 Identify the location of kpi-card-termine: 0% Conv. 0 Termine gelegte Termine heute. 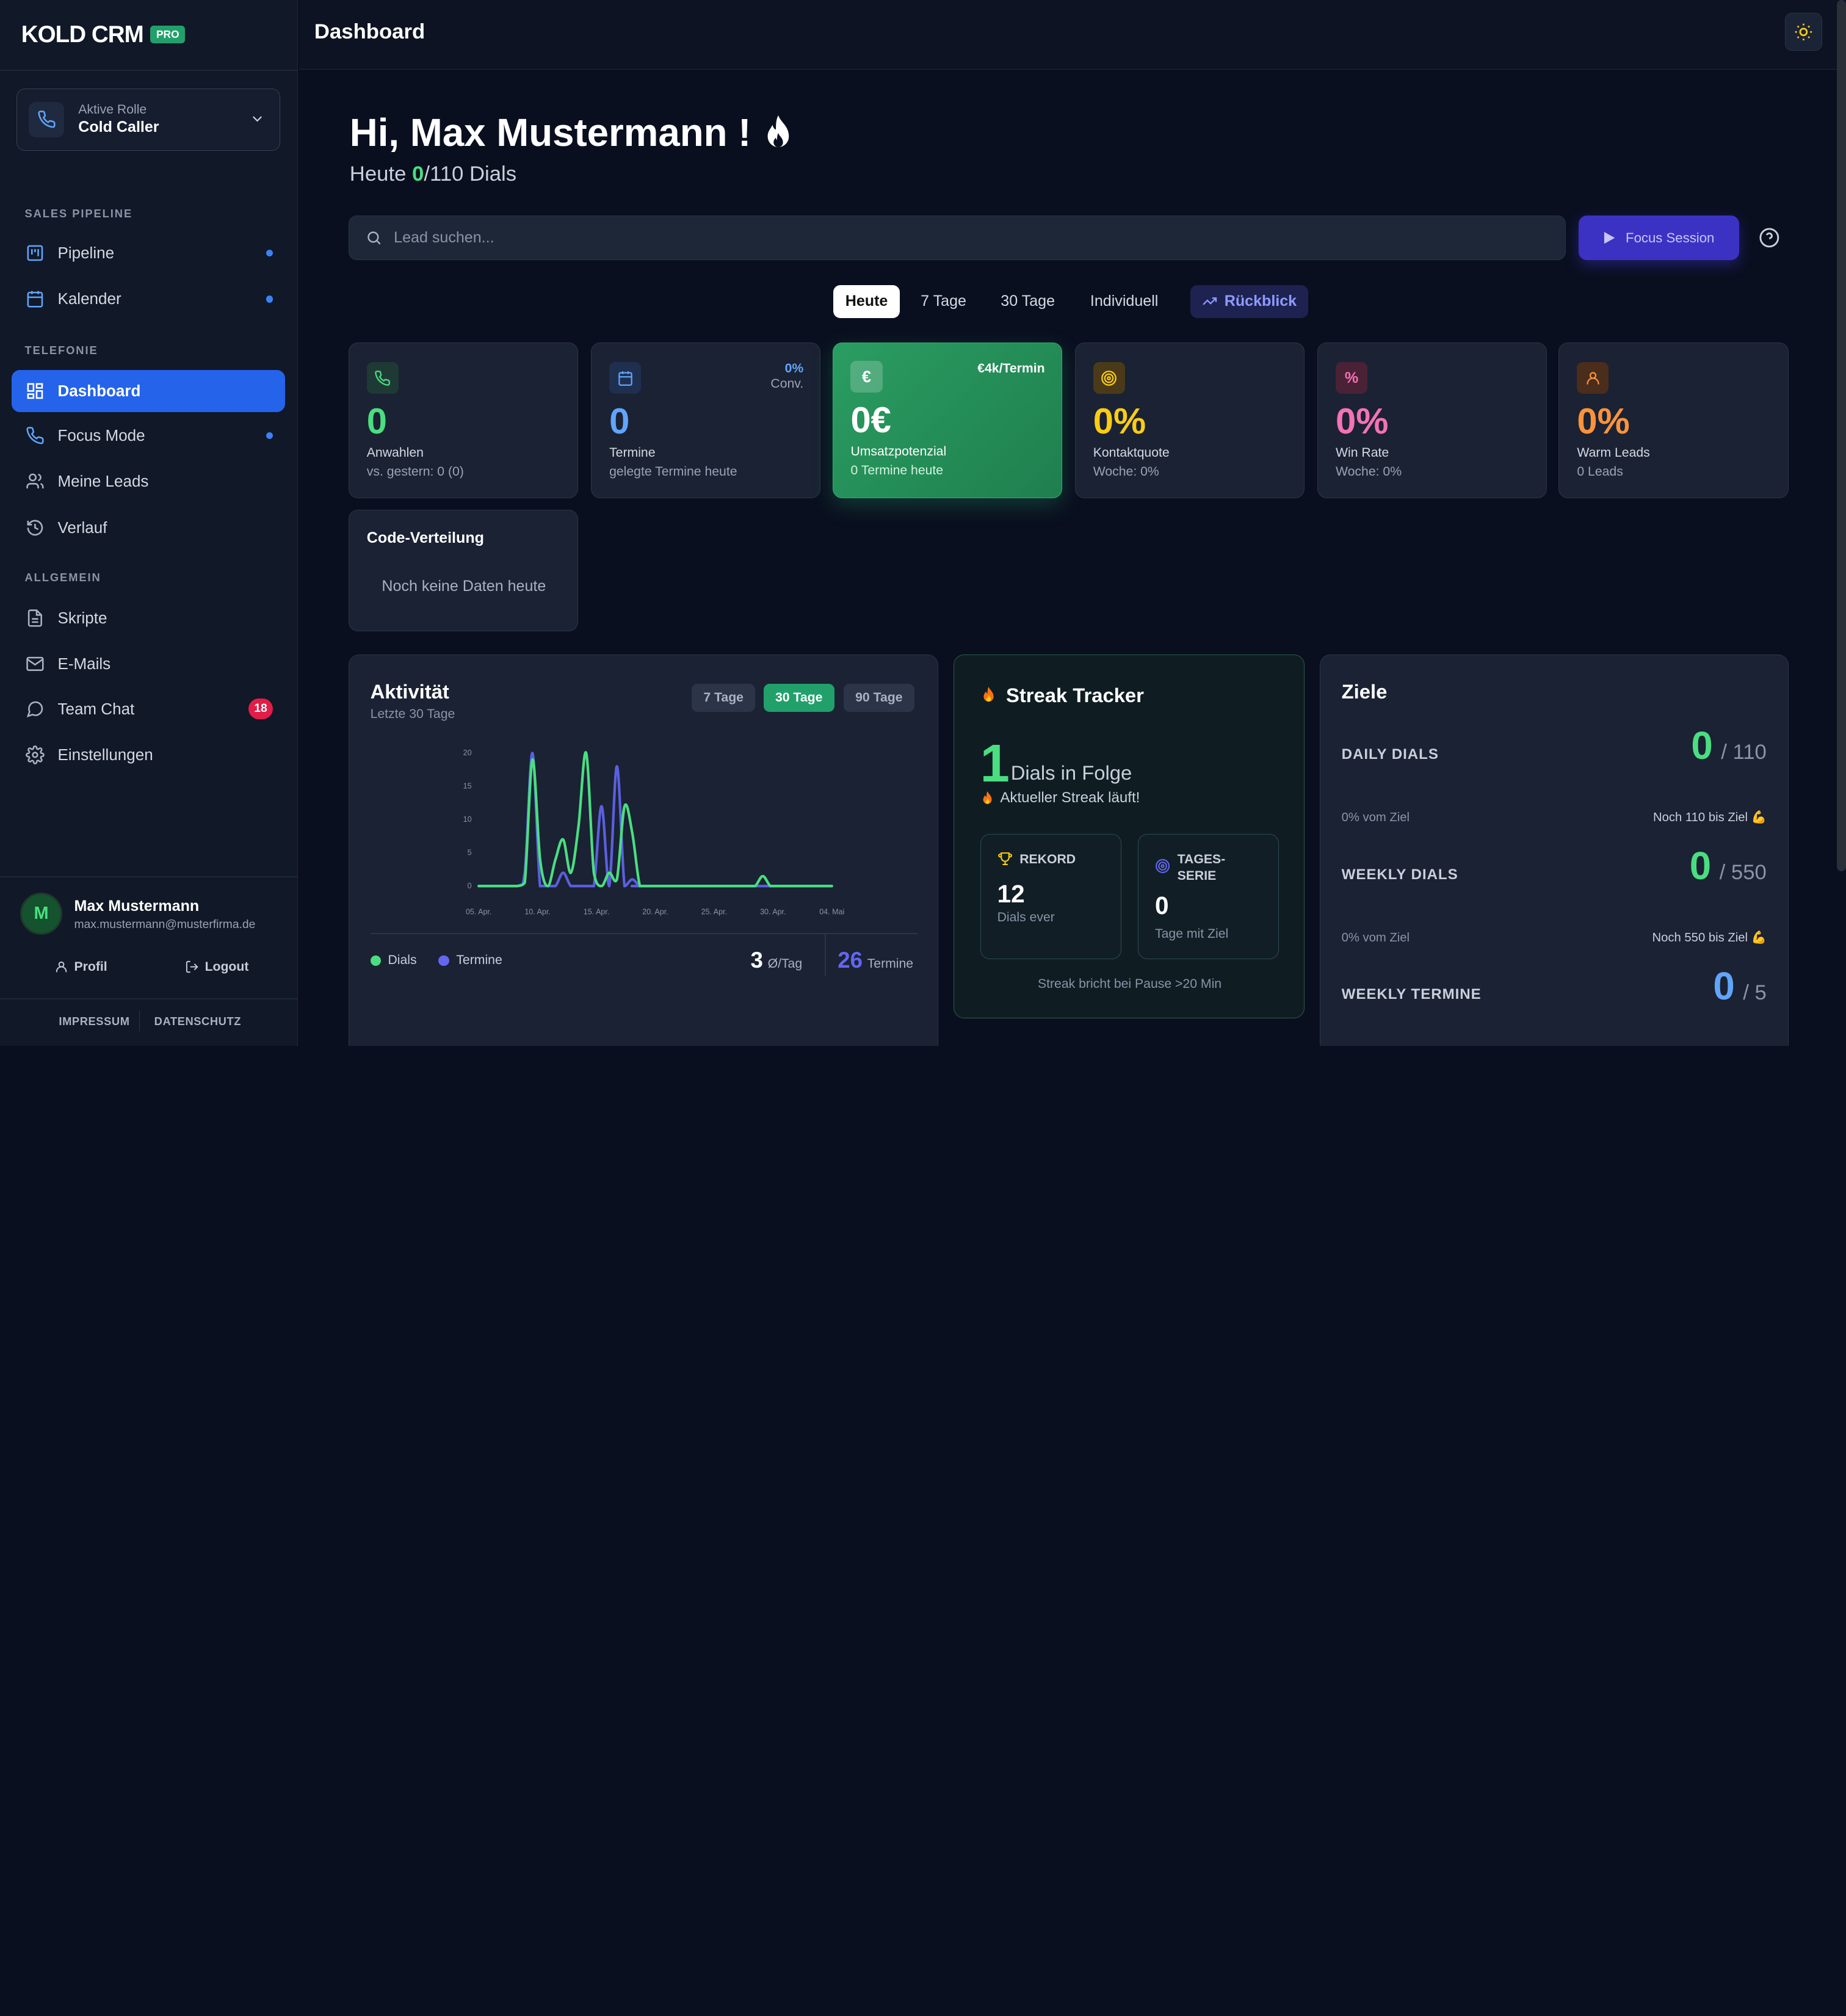
(706, 420).